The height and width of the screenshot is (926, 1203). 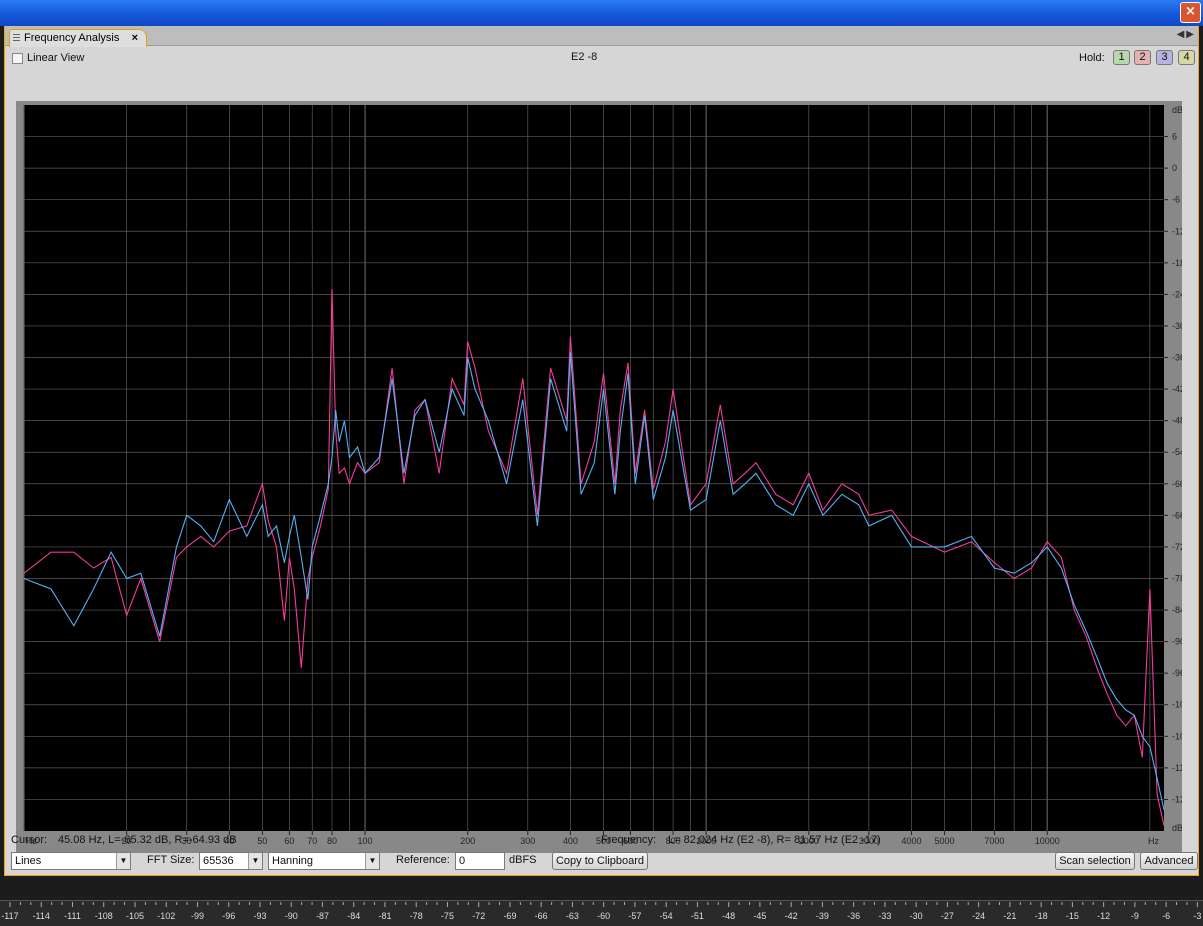 I want to click on hold-label: Hold:, so click(x=1092, y=58).